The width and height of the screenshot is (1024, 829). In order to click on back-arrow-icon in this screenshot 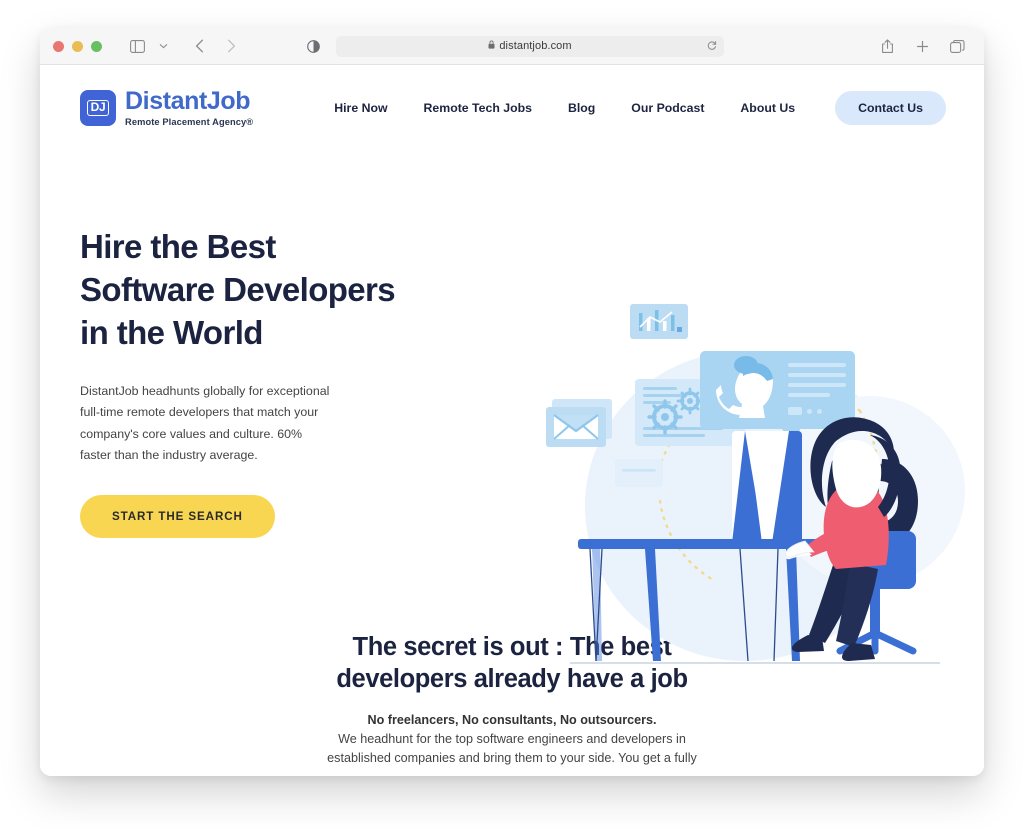, I will do `click(199, 46)`.